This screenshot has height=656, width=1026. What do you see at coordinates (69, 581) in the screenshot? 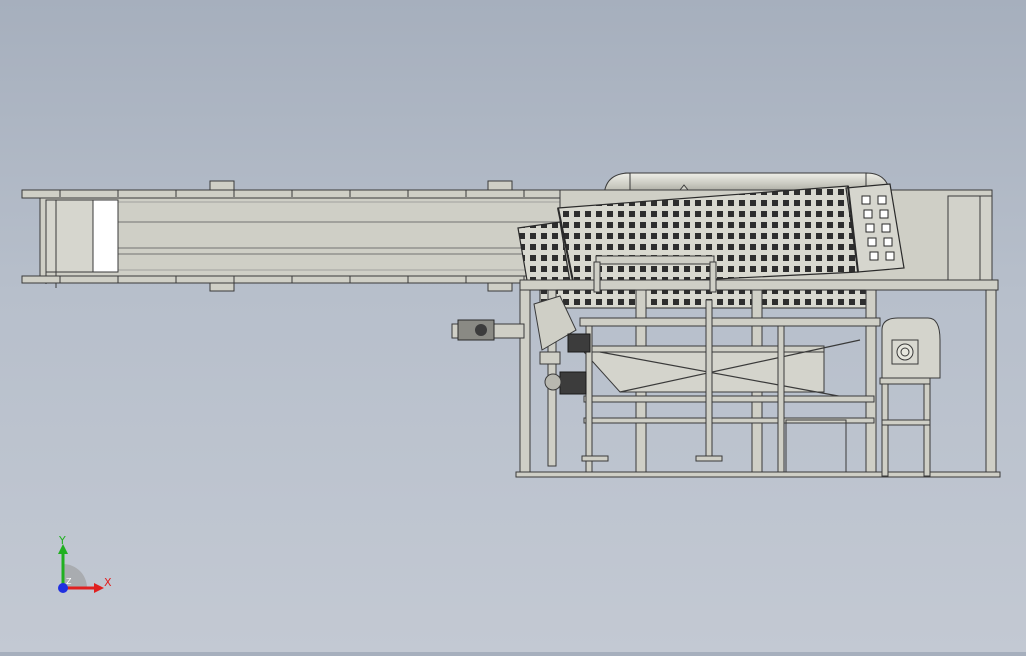
I see `z-axis-label: Z` at bounding box center [69, 581].